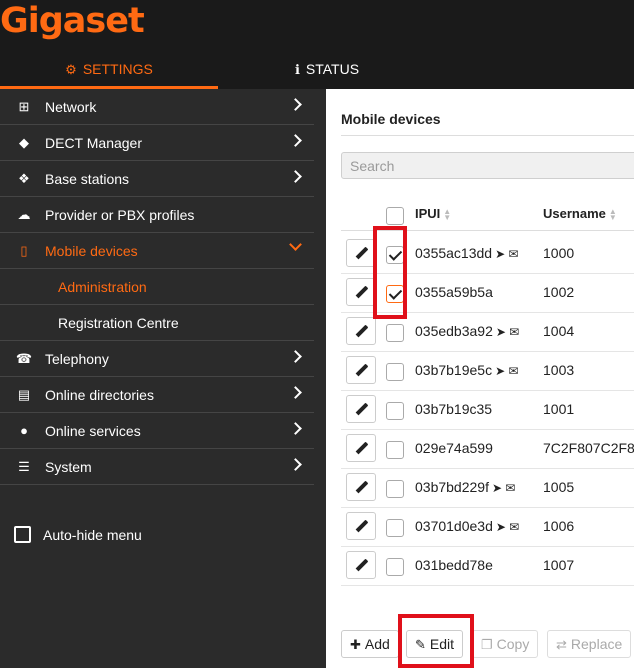 Image resolution: width=634 pixels, height=668 pixels. Describe the element at coordinates (157, 323) in the screenshot. I see `sidebar-subitem-registration-centre: Registration Centre` at that location.